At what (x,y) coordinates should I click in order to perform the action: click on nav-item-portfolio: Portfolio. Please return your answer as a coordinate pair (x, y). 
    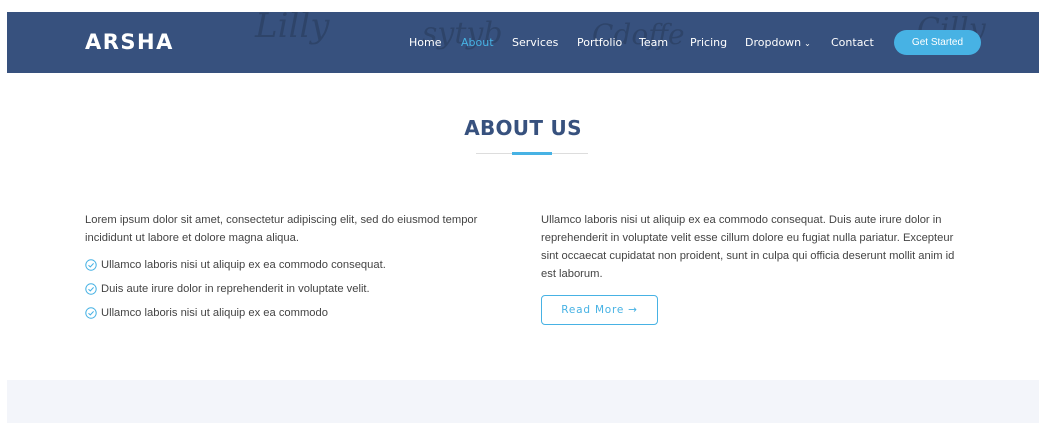
    Looking at the image, I should click on (599, 42).